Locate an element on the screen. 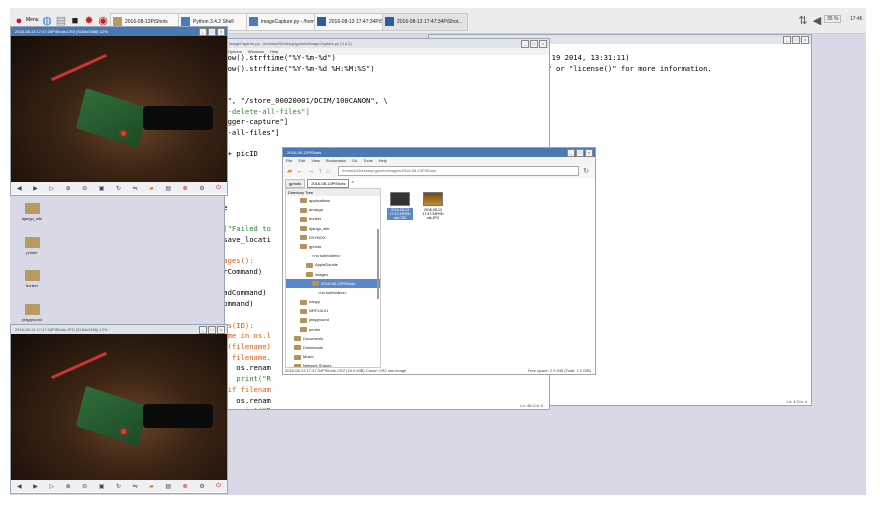  desktop-icon-playground: playground is located at coordinates (32, 313).